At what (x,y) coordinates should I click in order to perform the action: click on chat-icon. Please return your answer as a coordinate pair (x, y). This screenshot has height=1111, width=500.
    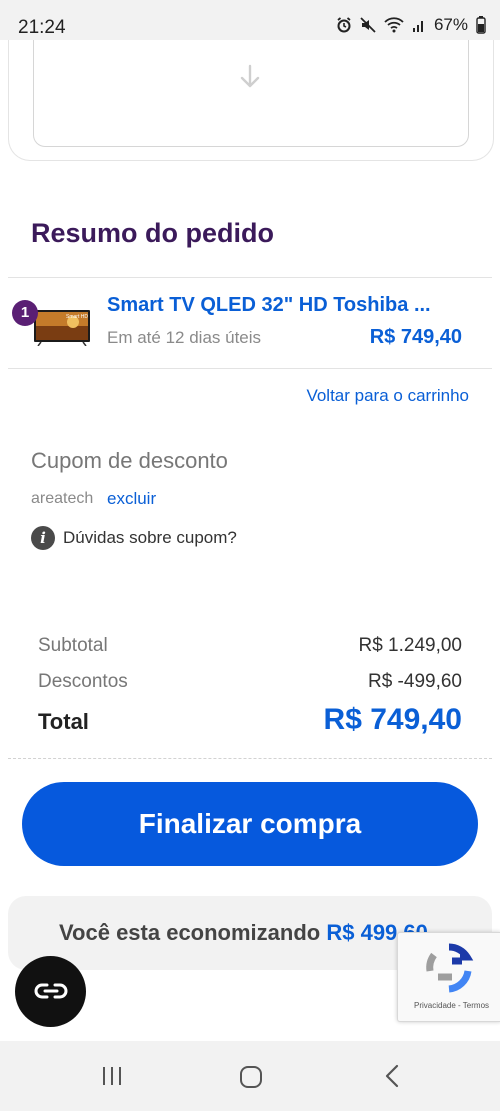
    Looking at the image, I should click on (51, 991).